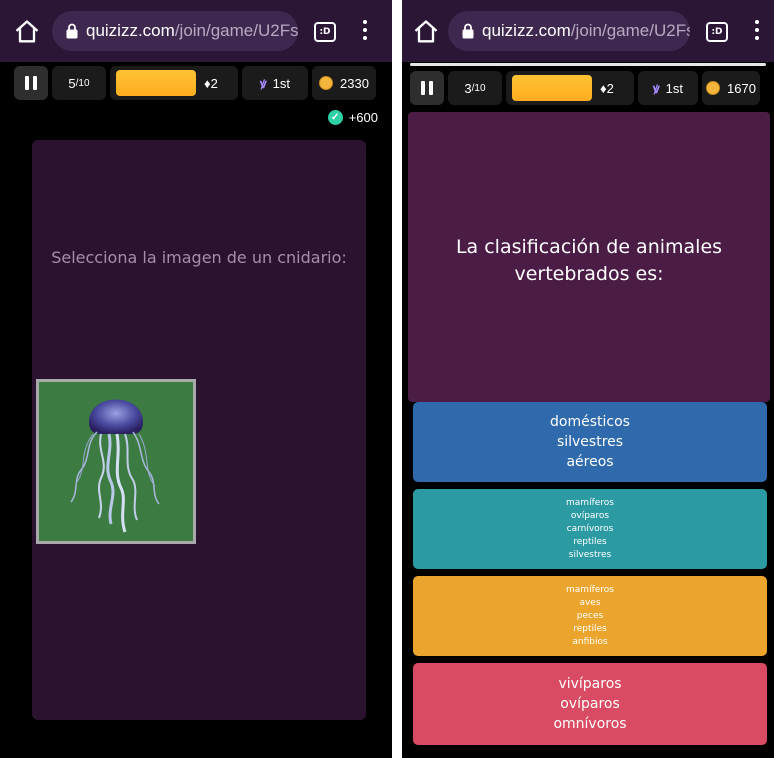 Image resolution: width=774 pixels, height=758 pixels. What do you see at coordinates (588, 64) in the screenshot?
I see `page-load-progress` at bounding box center [588, 64].